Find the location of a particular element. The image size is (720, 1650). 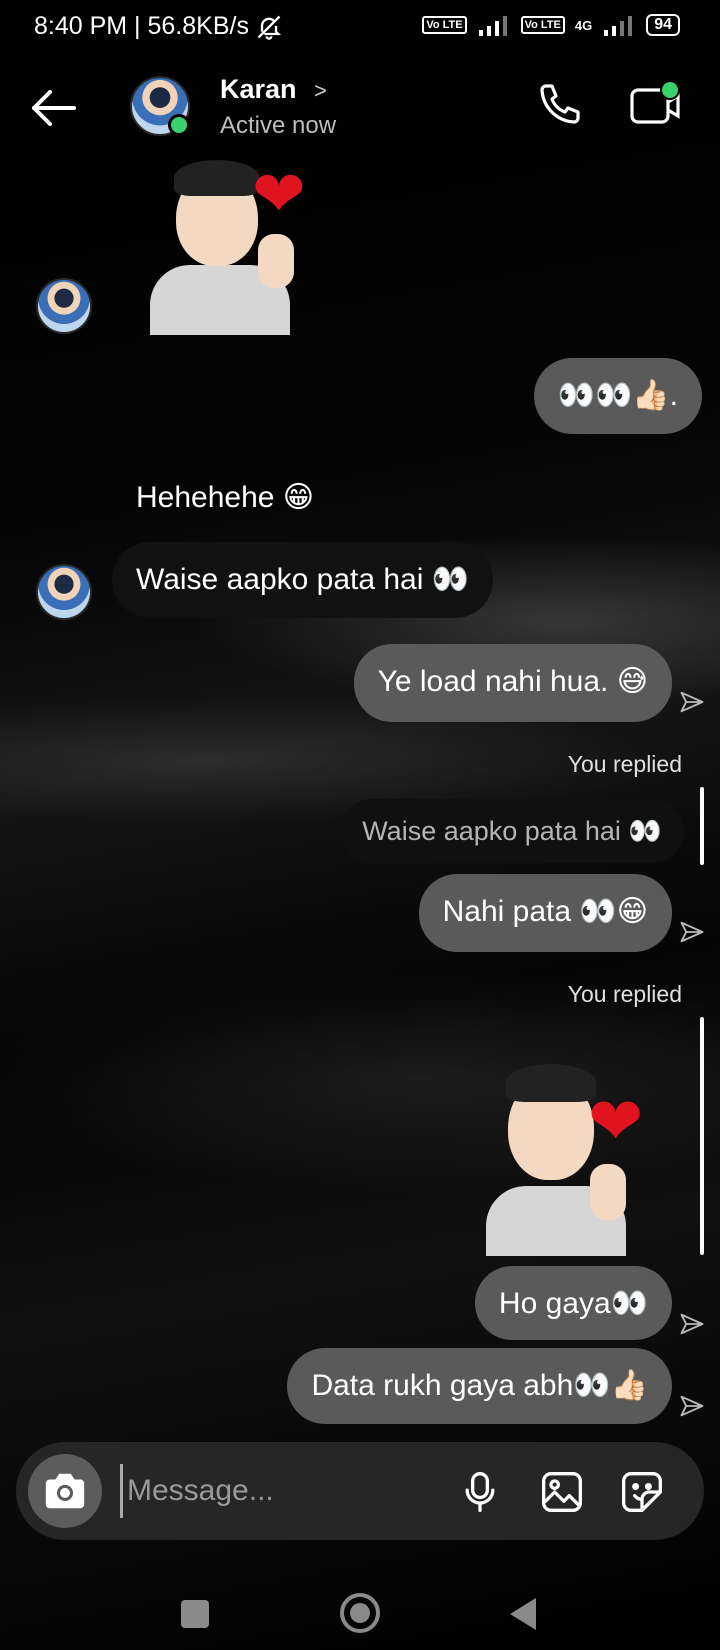

contact-name: Karan is located at coordinates (258, 89).